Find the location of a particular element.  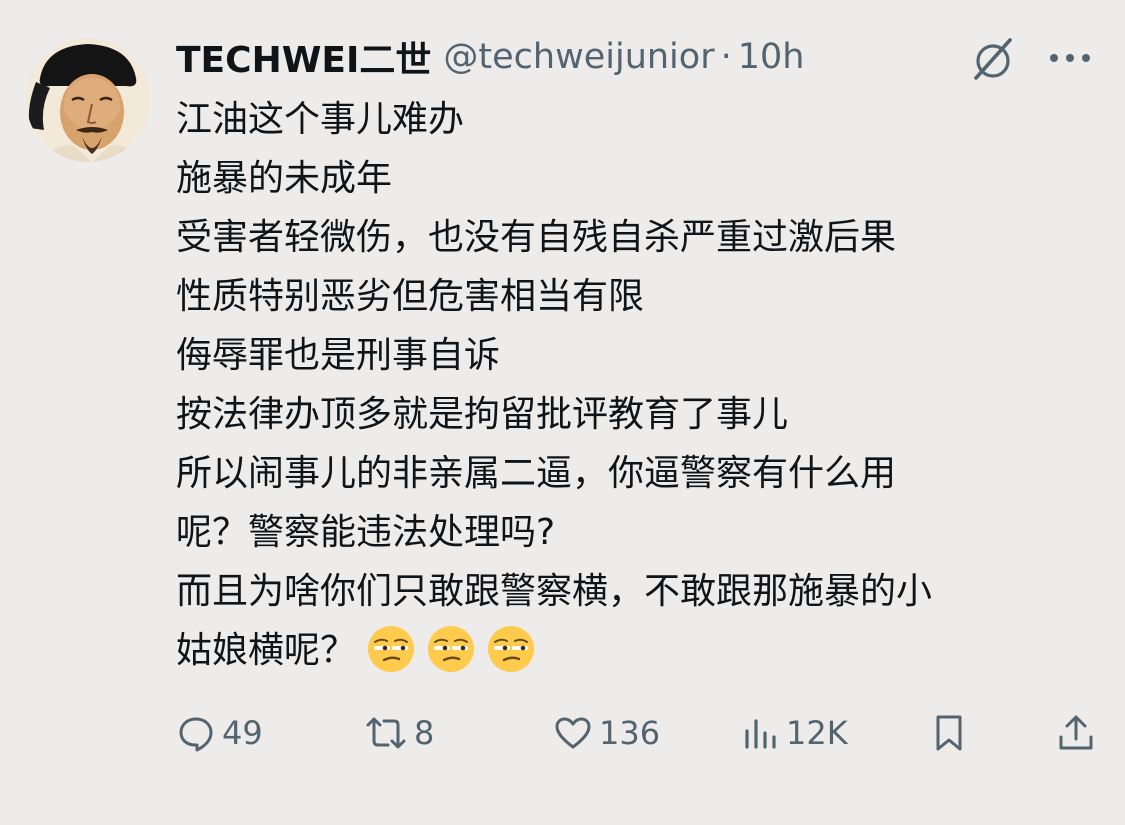

views-button: 12K is located at coordinates (795, 733).